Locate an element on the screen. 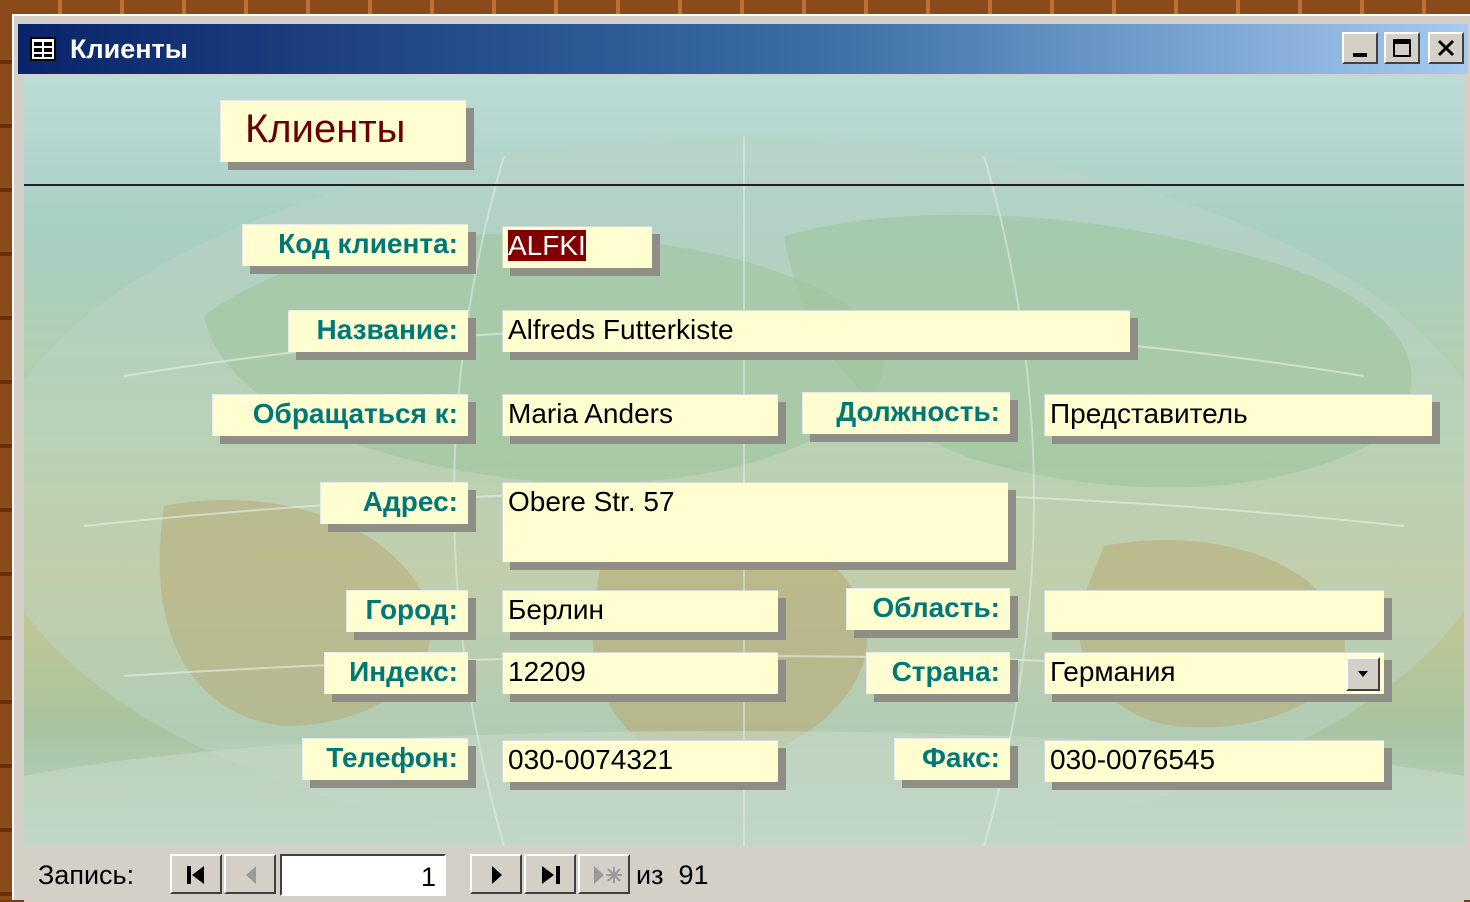 The width and height of the screenshot is (1470, 902). contact-title-field: Представитель is located at coordinates (1238, 415).